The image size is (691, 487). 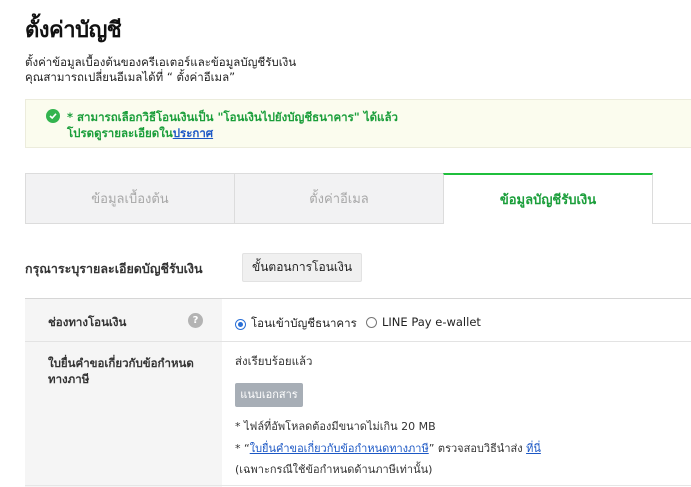 I want to click on here-link: ที่นี่, so click(x=533, y=448).